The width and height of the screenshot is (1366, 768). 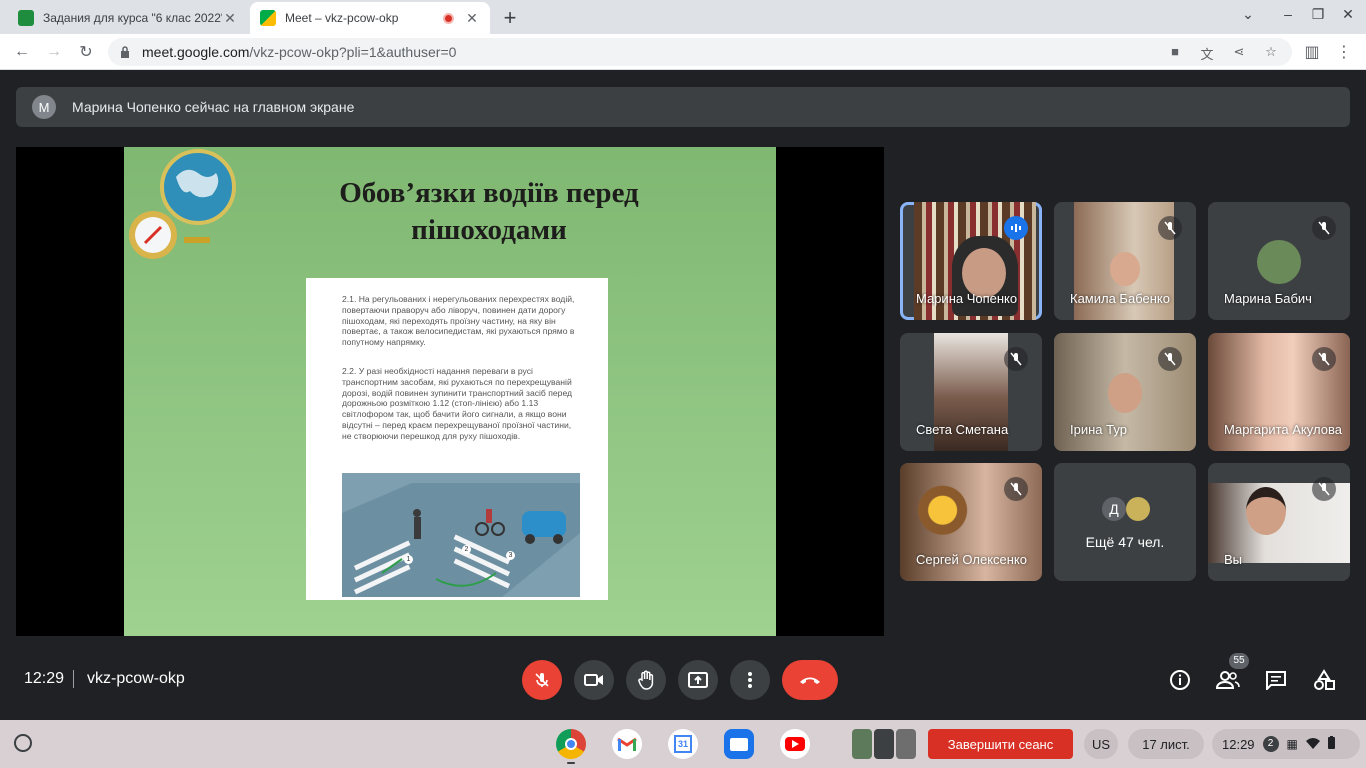 I want to click on translate-icon: 文, so click(x=1207, y=53).